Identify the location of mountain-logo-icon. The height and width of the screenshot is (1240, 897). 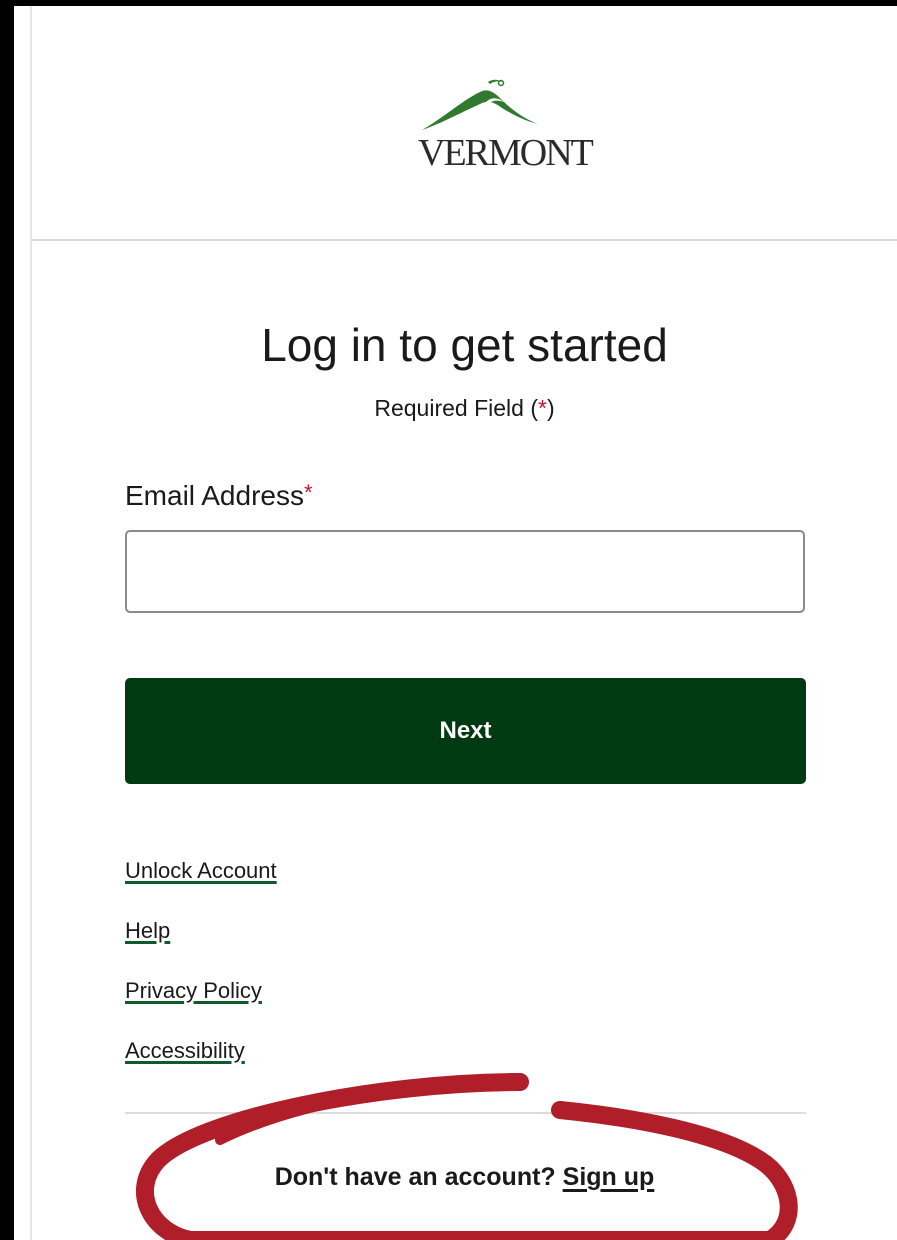
(480, 104).